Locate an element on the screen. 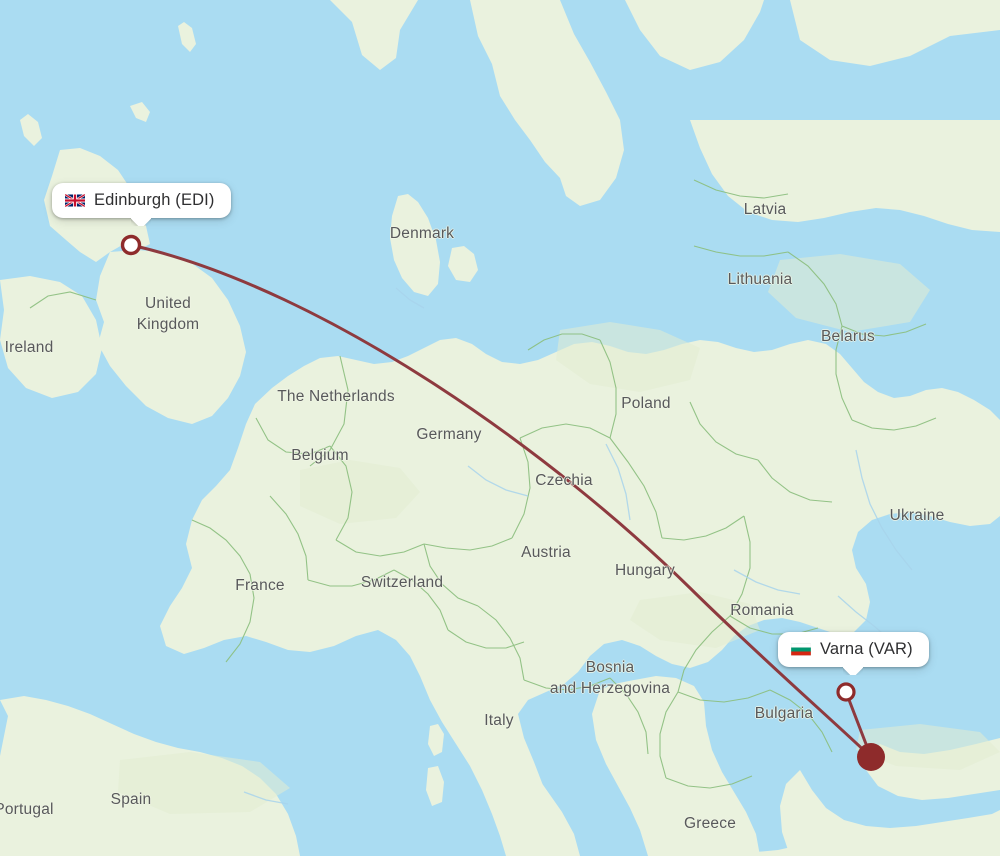 The image size is (1000, 856). airport-tooltip-label-edinburgh: Edinburgh (EDI) is located at coordinates (154, 200).